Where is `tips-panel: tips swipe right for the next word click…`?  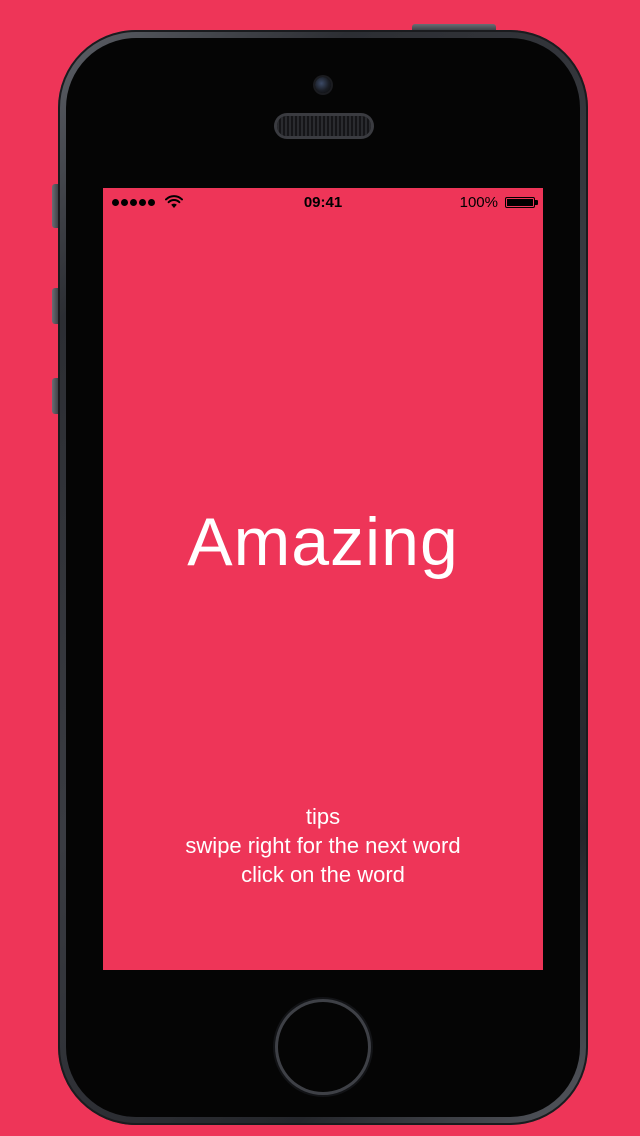 tips-panel: tips swipe right for the next word click… is located at coordinates (323, 845).